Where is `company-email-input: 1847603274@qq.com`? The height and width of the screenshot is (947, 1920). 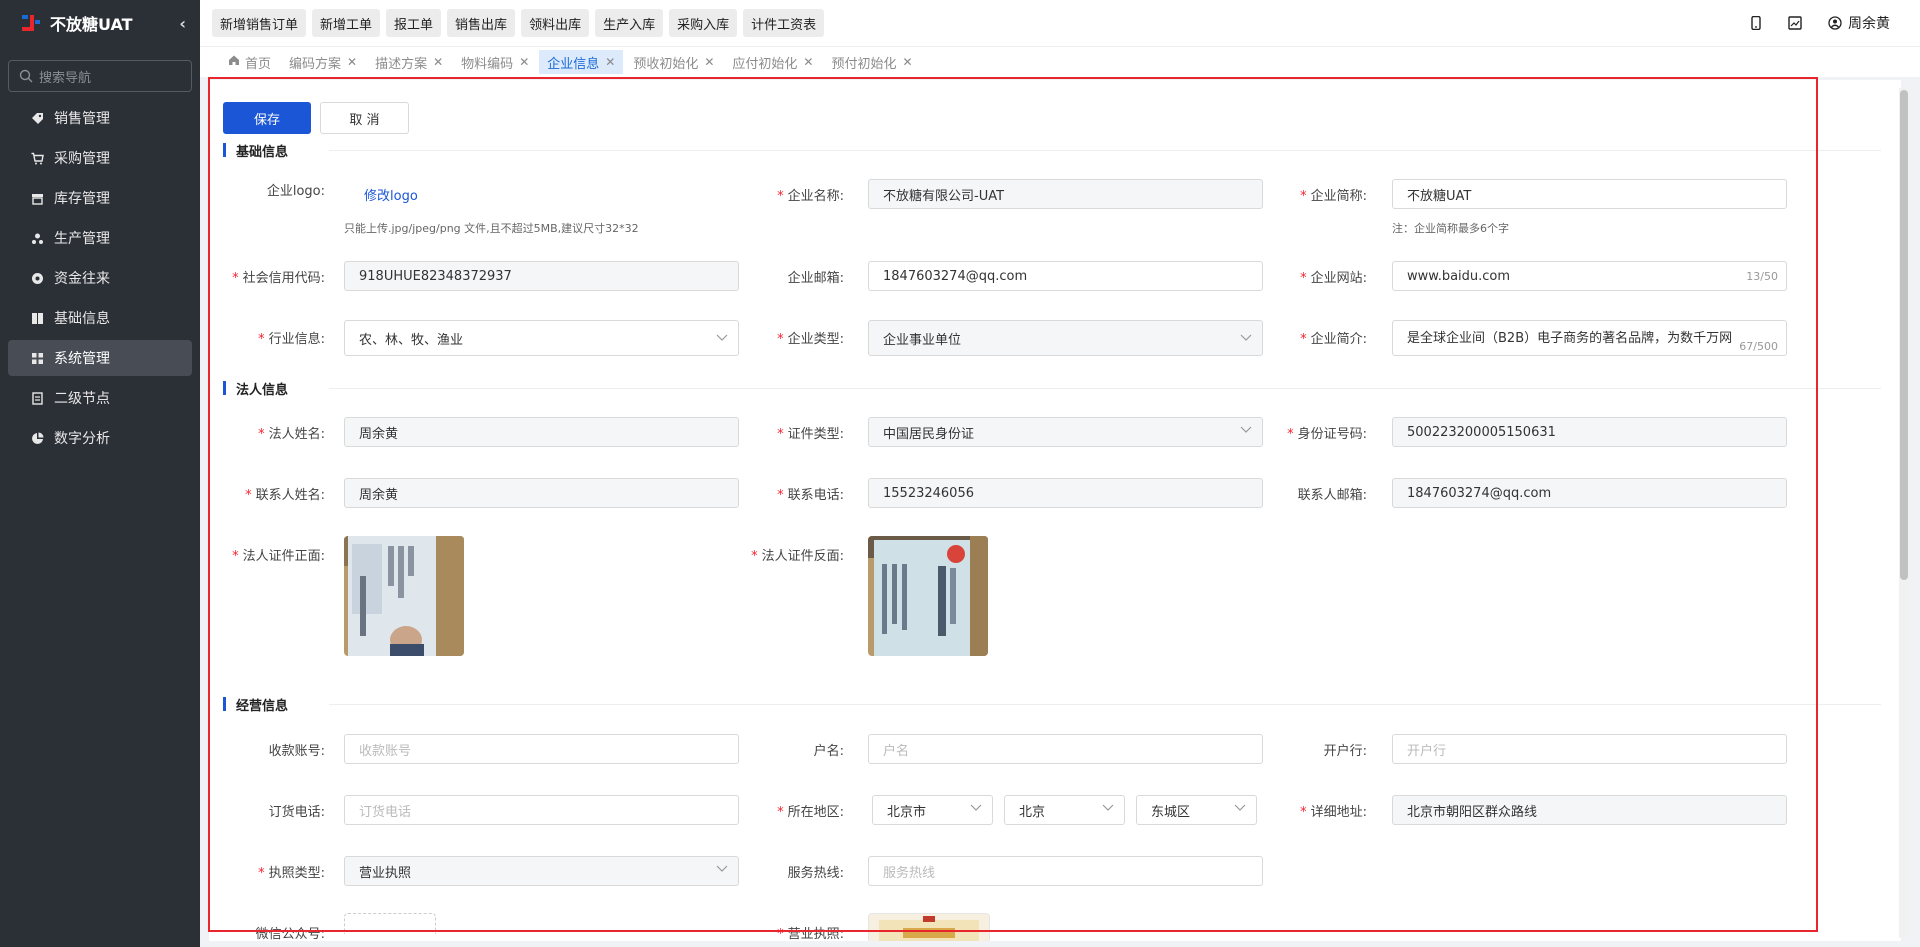 company-email-input: 1847603274@qq.com is located at coordinates (1065, 276).